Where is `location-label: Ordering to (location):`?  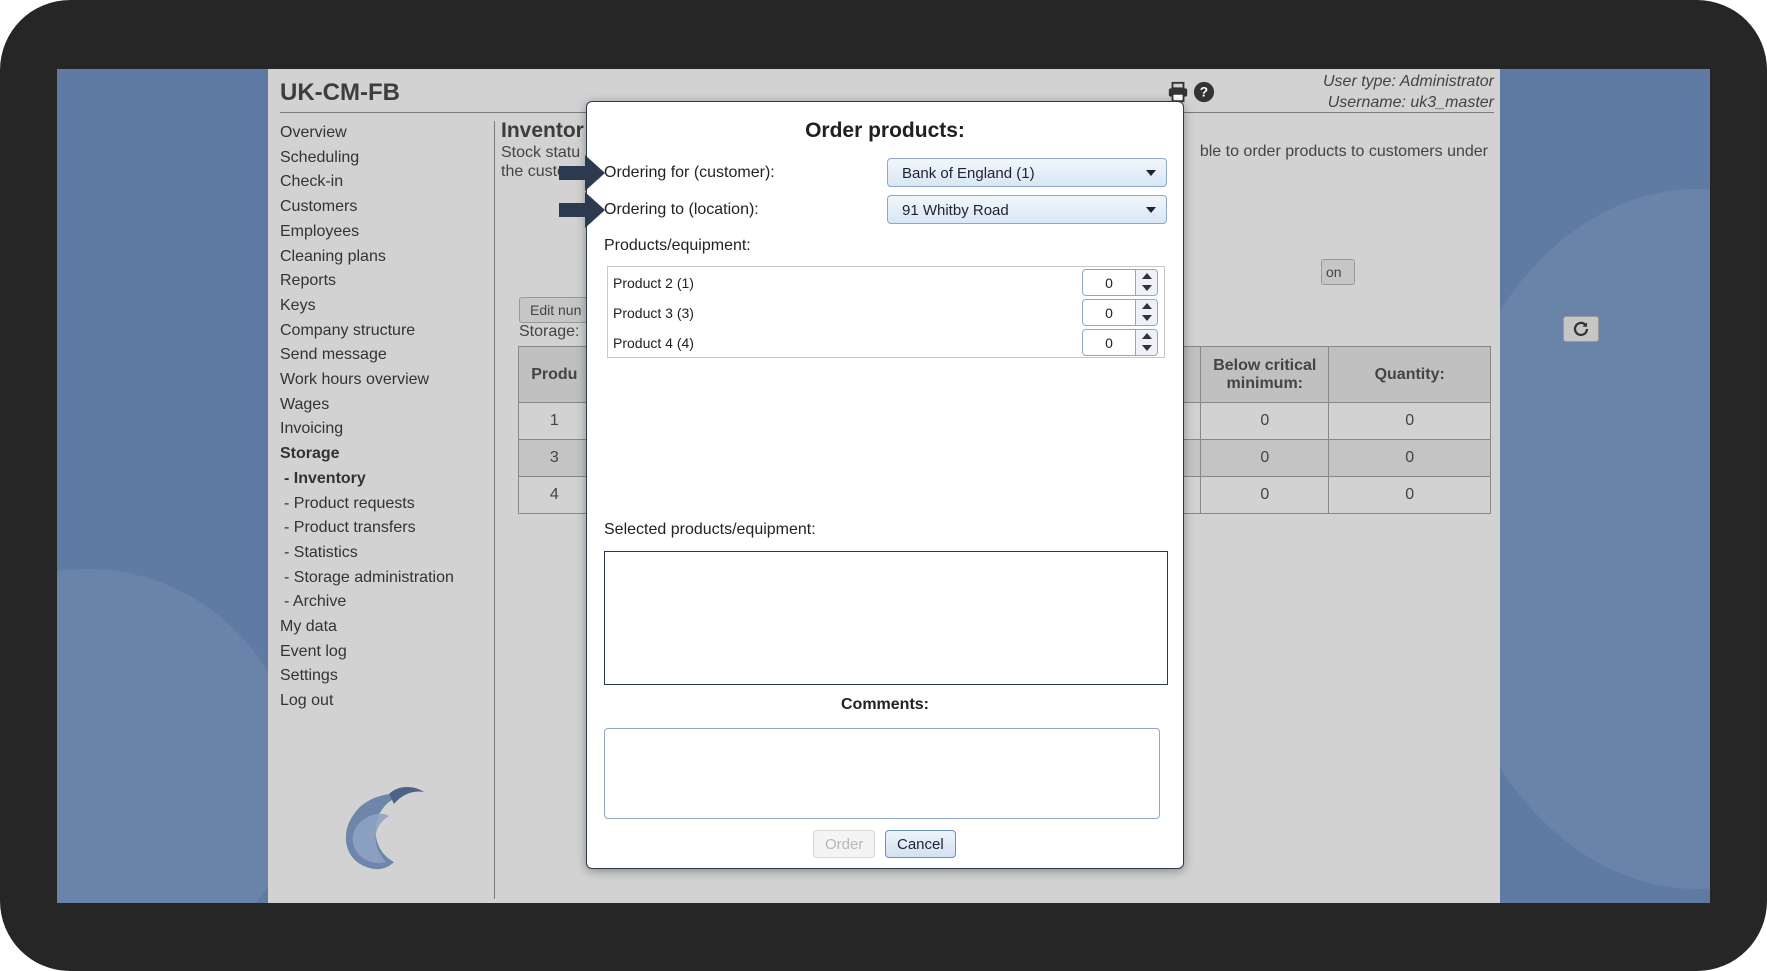
location-label: Ordering to (location): is located at coordinates (681, 209).